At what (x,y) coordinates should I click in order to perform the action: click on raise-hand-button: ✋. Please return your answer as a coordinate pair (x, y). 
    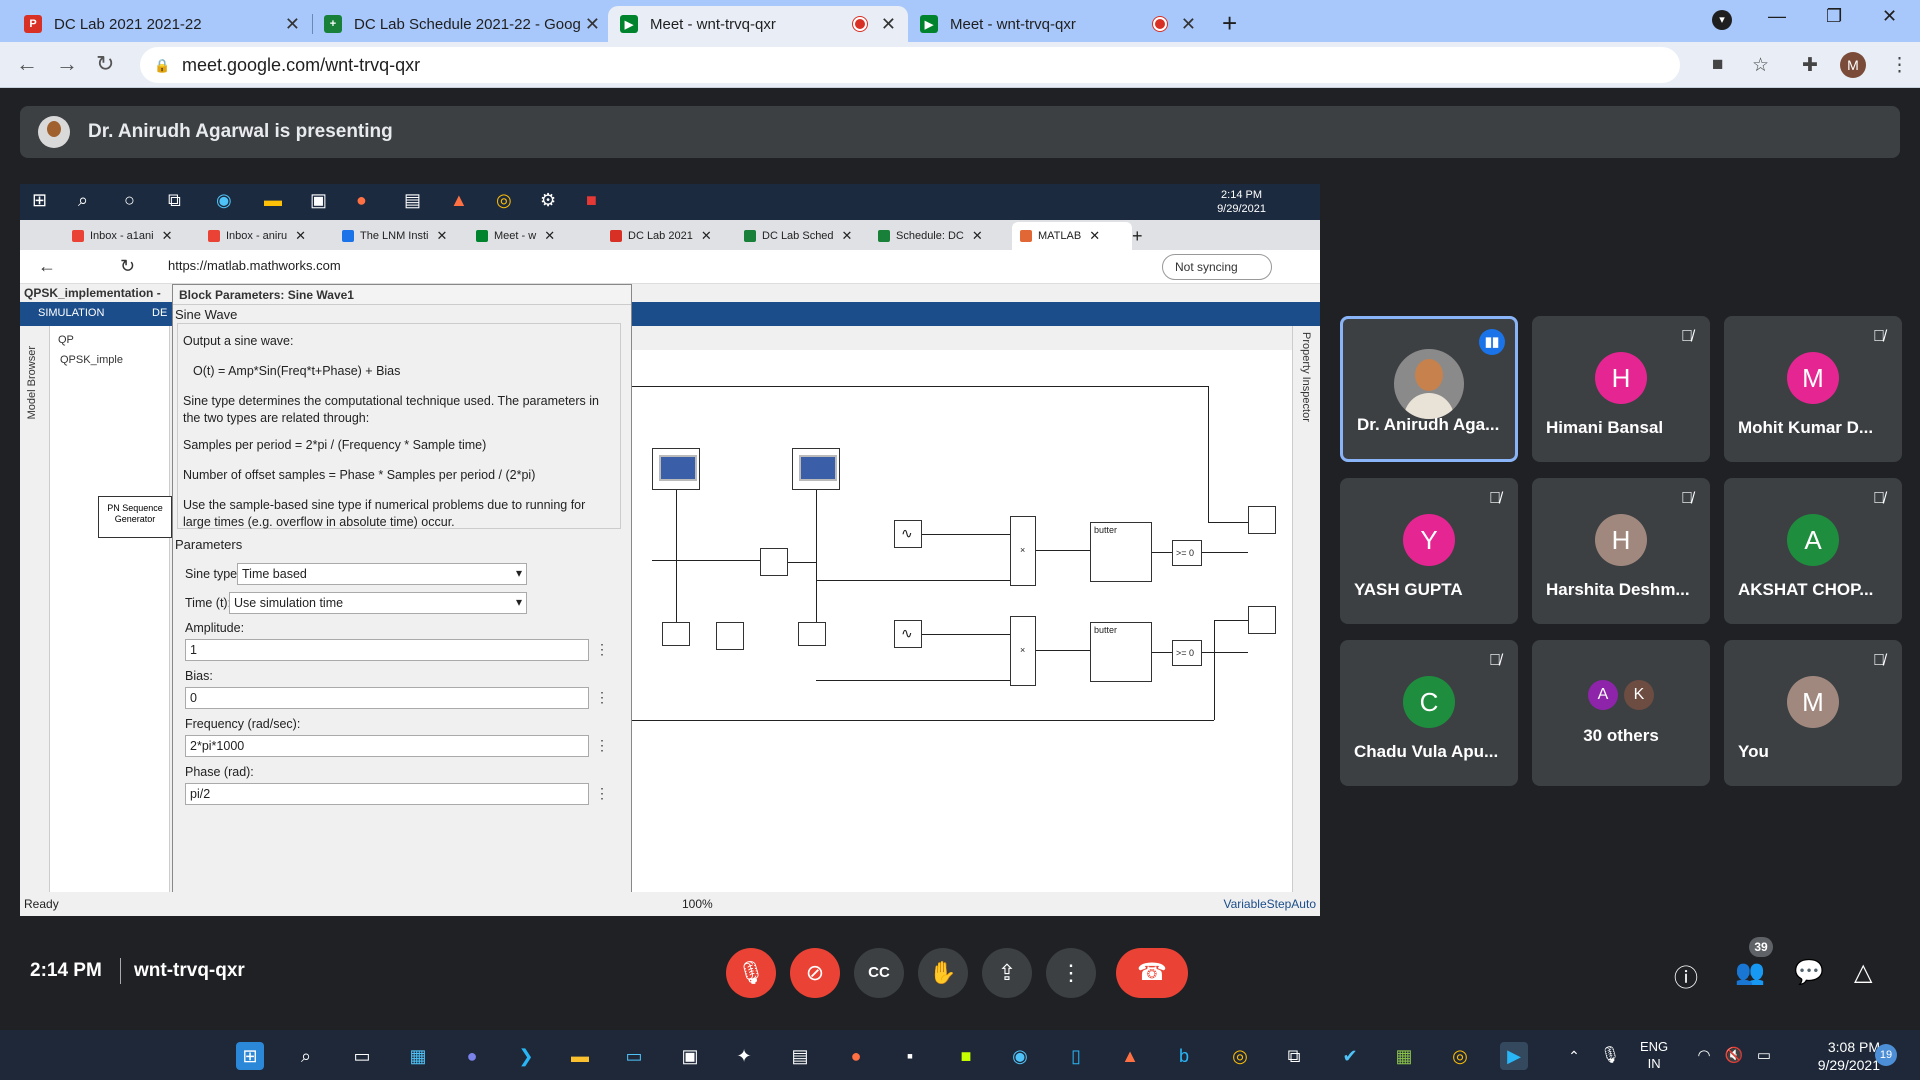
    Looking at the image, I should click on (943, 973).